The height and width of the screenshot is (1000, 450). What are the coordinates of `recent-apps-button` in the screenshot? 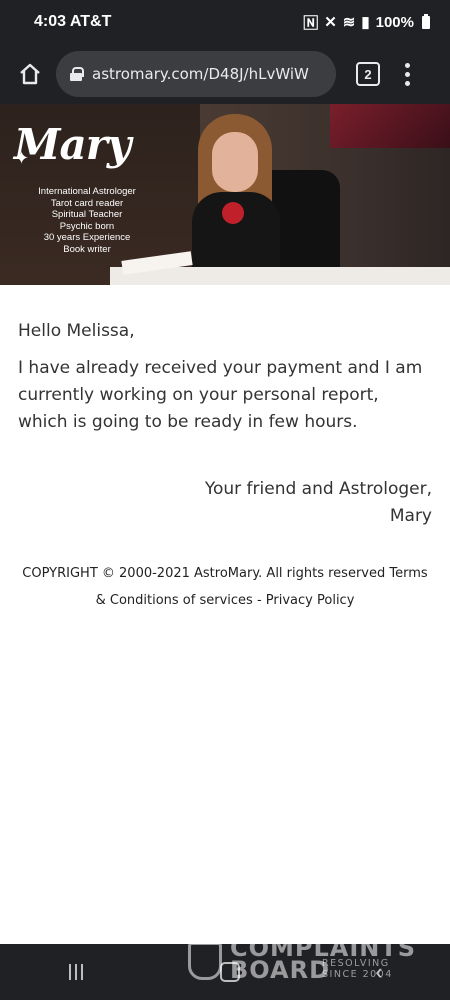 It's located at (76, 972).